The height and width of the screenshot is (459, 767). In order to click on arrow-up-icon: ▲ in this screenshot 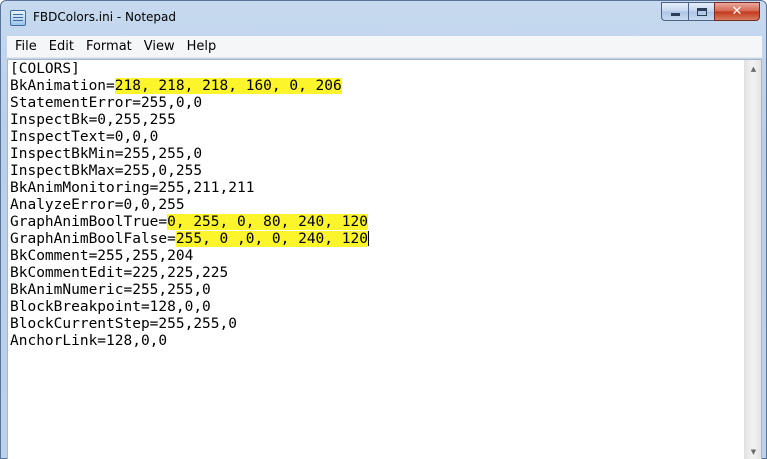, I will do `click(753, 68)`.